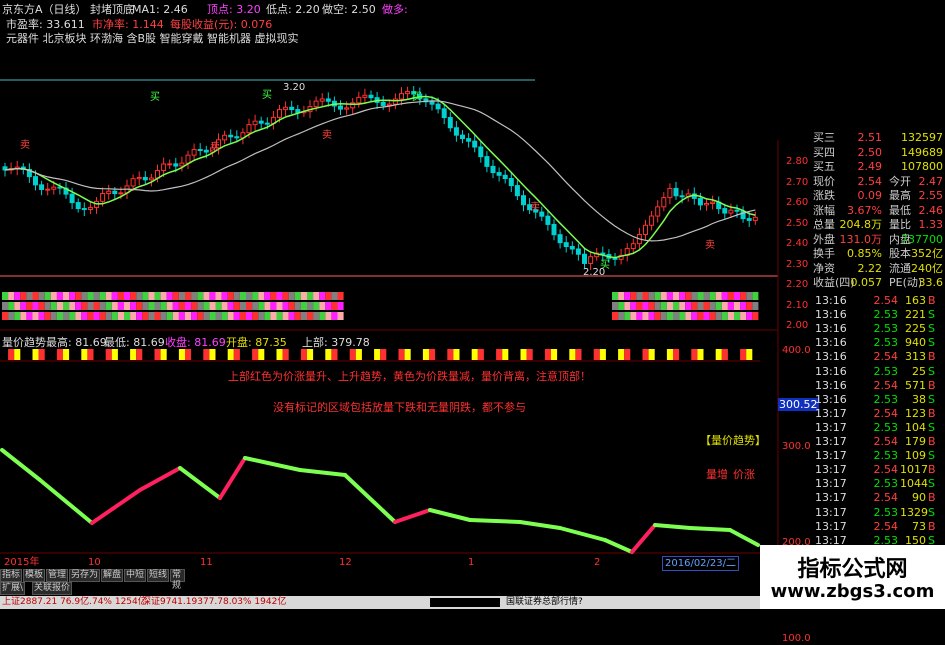 This screenshot has height=645, width=945. I want to click on trend-segment, so click(672, 526).